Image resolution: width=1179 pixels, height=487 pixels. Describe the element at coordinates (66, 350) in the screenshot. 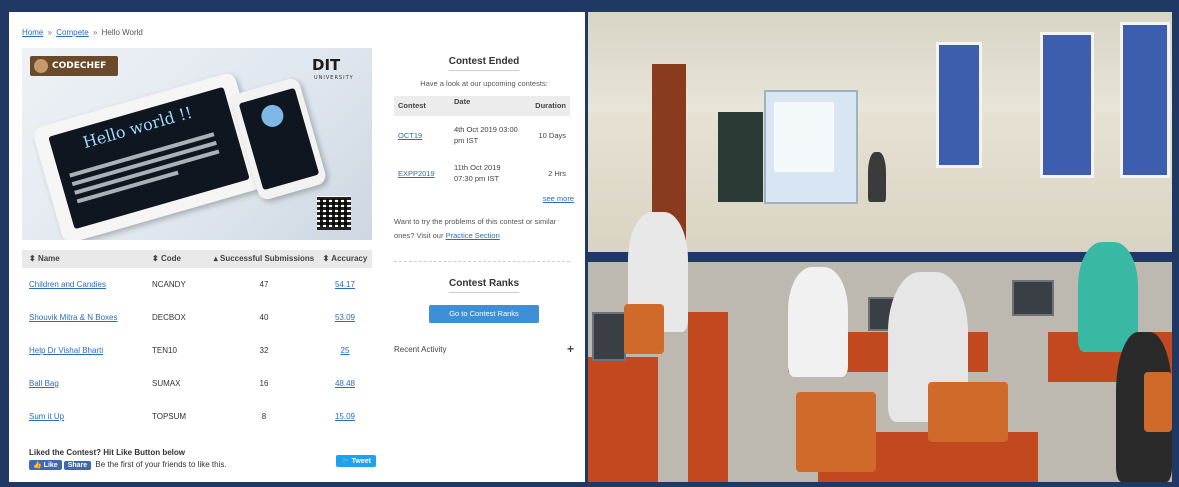

I see `problem-name-link: Help Dr Vishal Bharti` at that location.